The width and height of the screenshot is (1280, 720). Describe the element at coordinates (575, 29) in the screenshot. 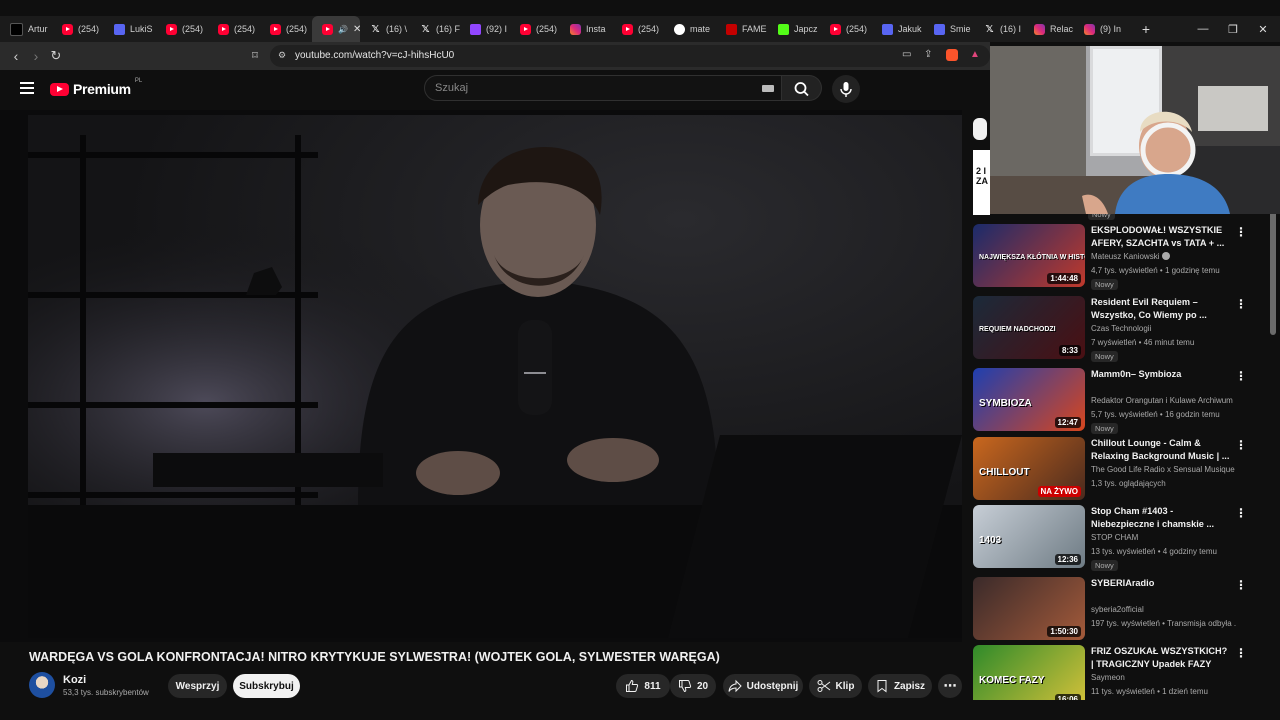

I see `instagram-icon` at that location.